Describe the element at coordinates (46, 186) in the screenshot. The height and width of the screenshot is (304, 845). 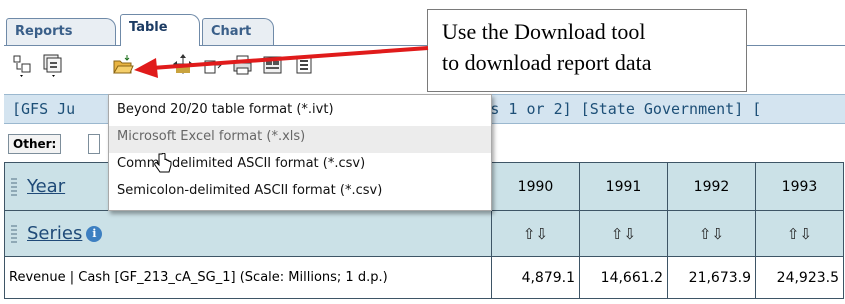
I see `year-dimension-link: Year` at that location.